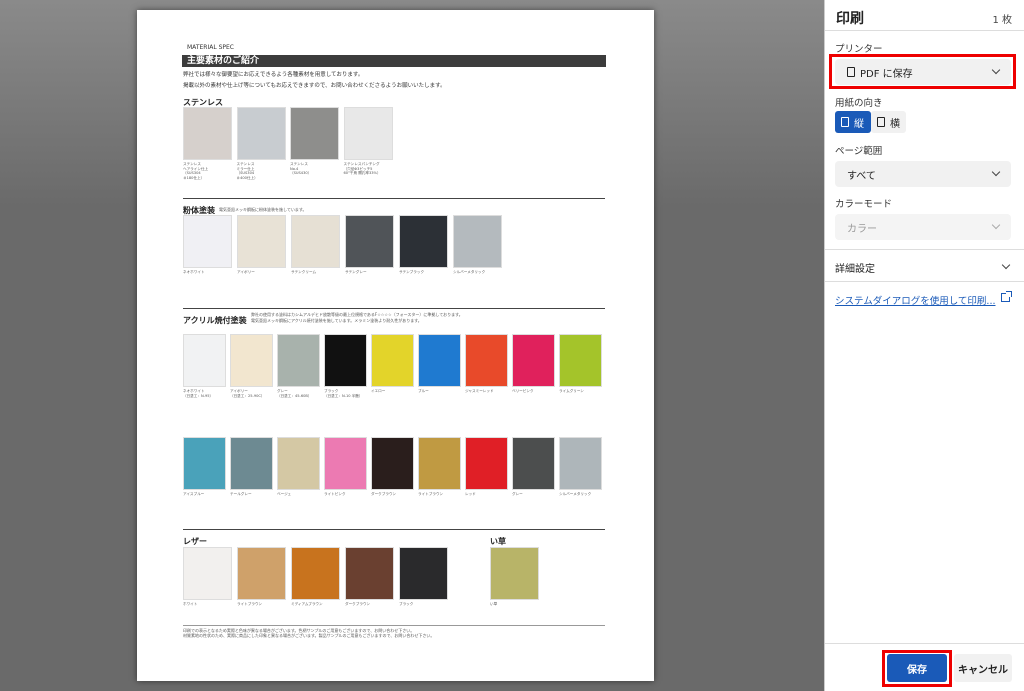  What do you see at coordinates (845, 122) in the screenshot?
I see `portrait-icon` at bounding box center [845, 122].